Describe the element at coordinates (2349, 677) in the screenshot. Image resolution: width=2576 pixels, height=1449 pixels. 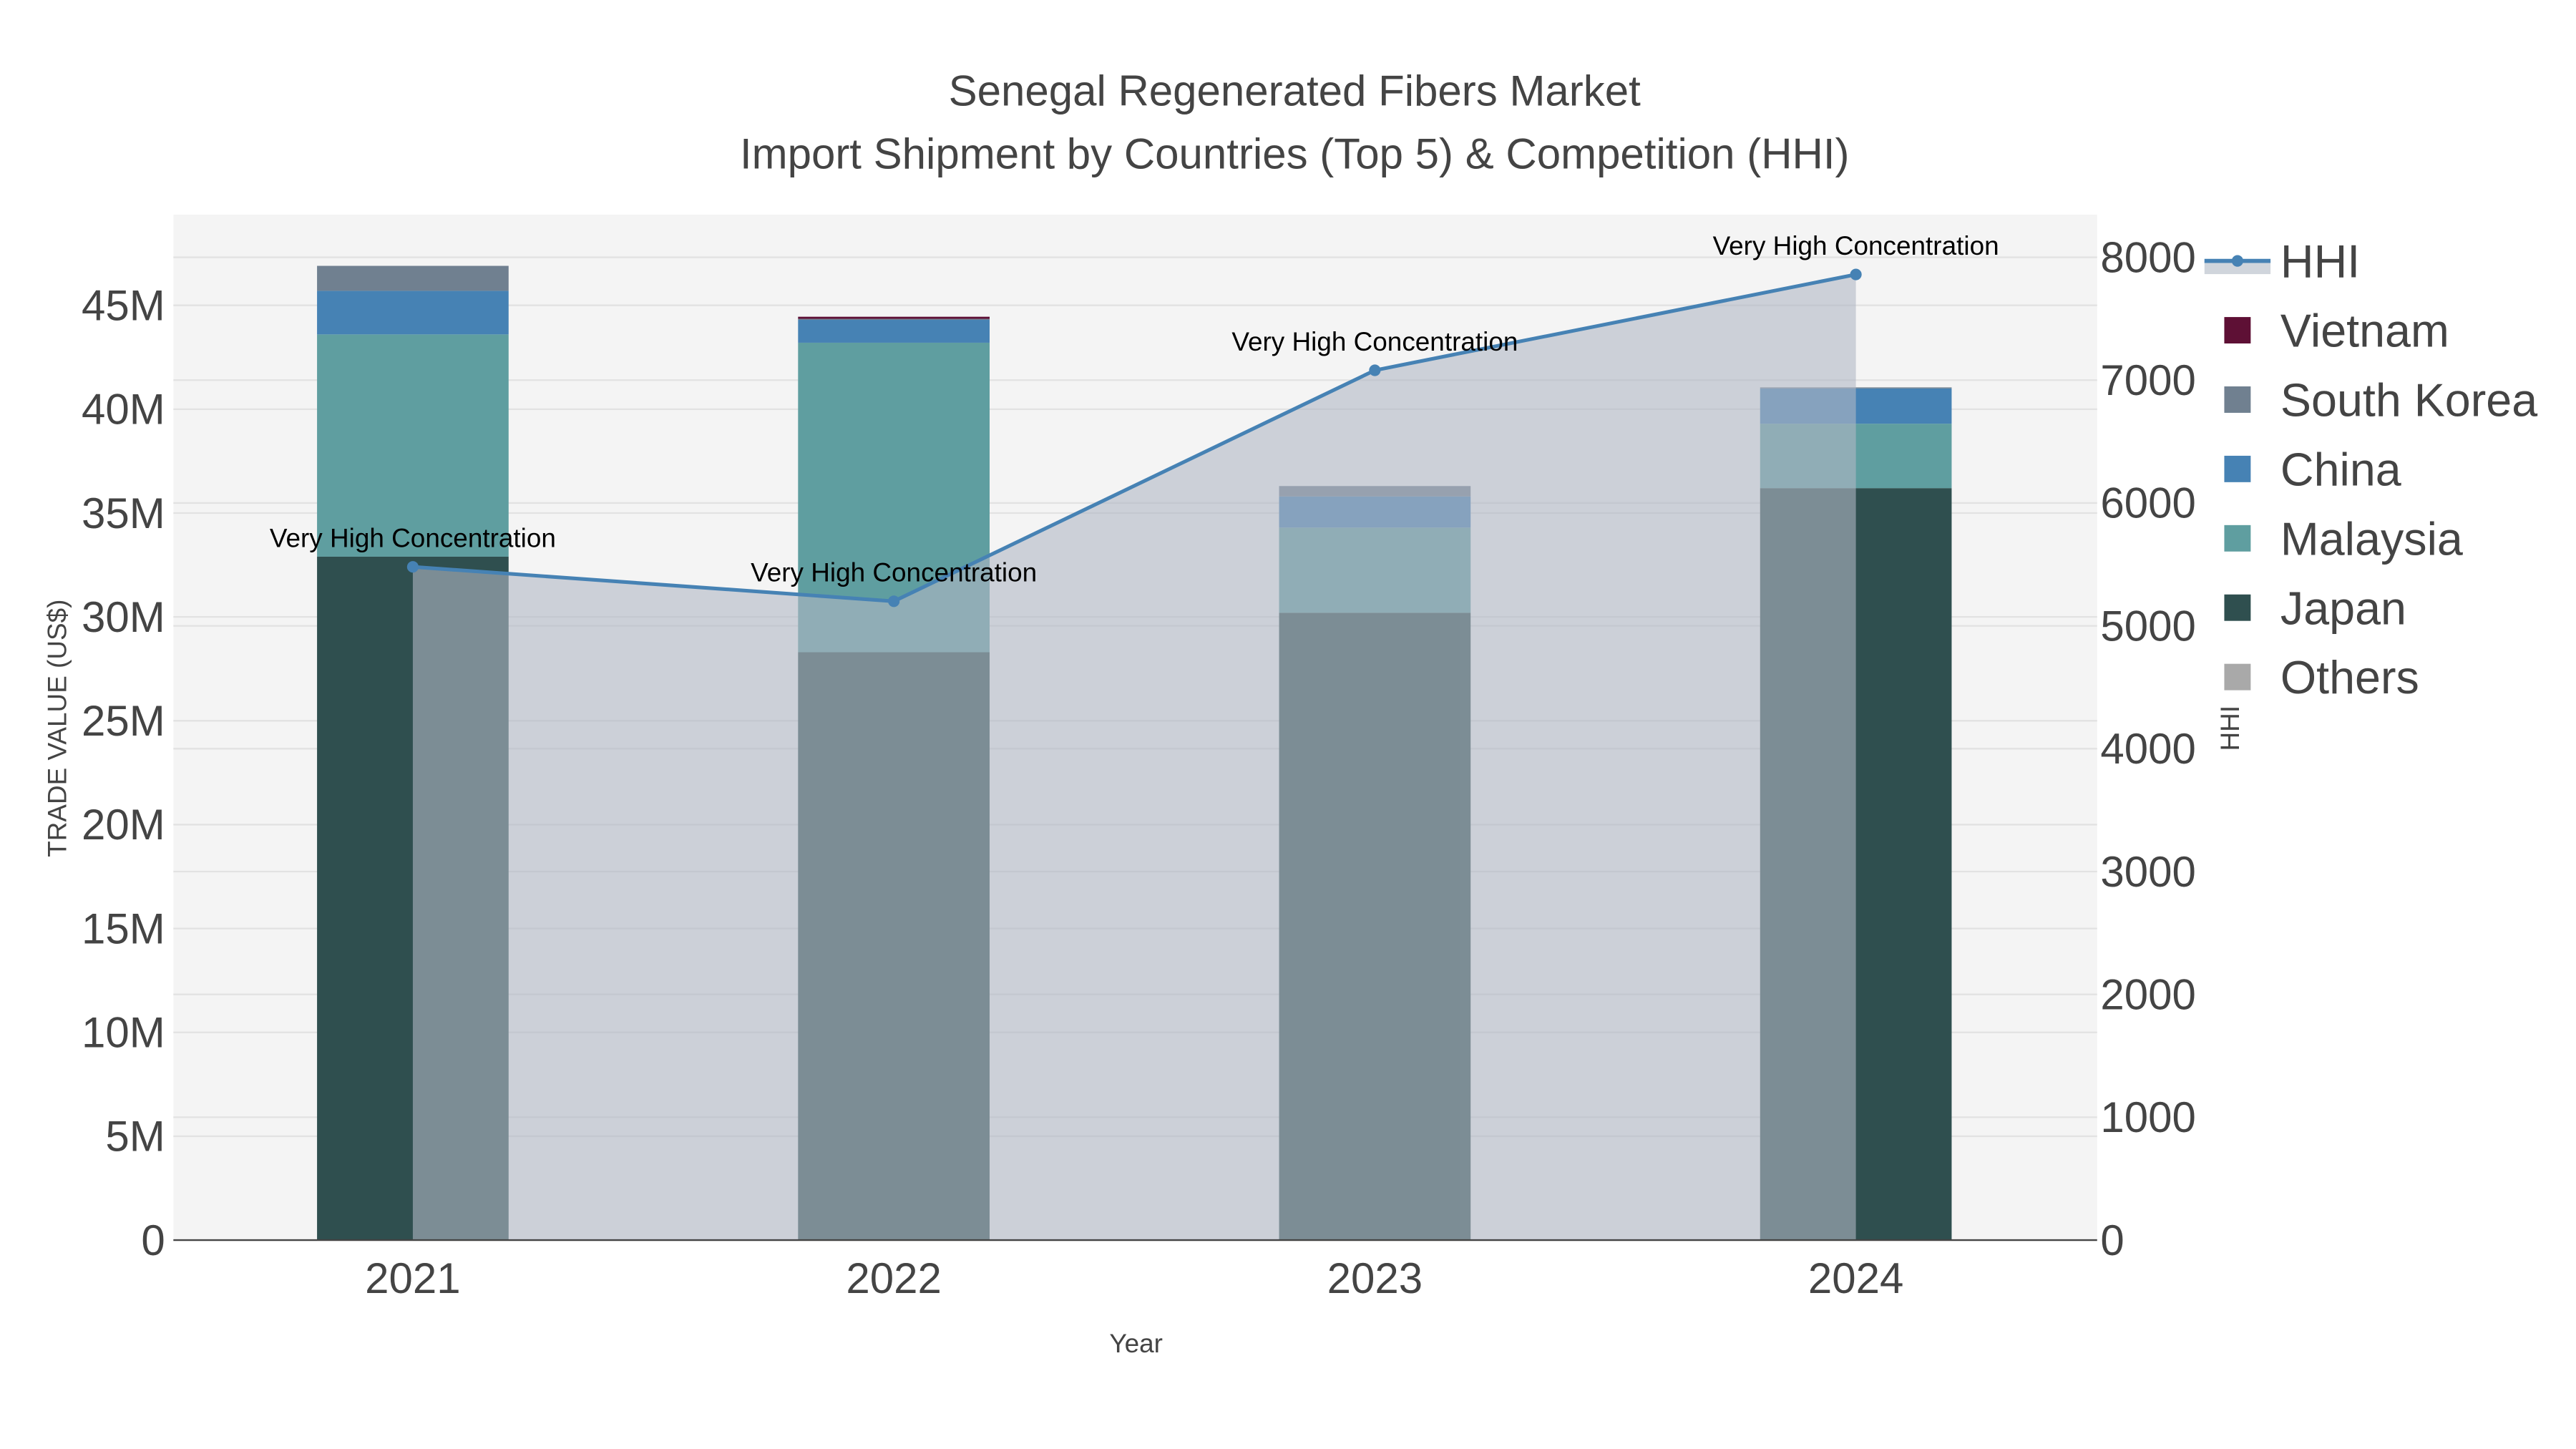
I see `legend-label: Others` at that location.